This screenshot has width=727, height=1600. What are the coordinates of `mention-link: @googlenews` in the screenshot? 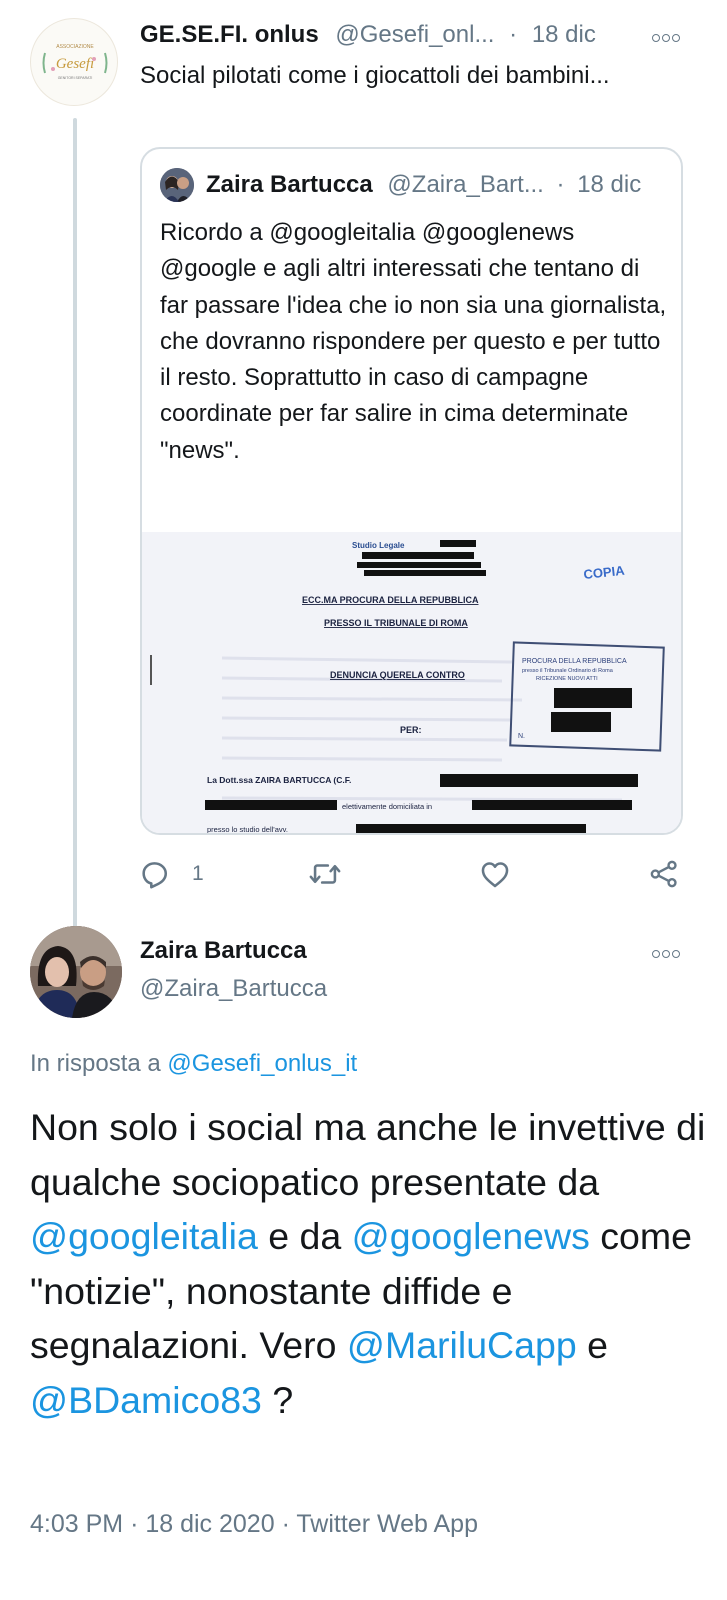 It's located at (471, 1236).